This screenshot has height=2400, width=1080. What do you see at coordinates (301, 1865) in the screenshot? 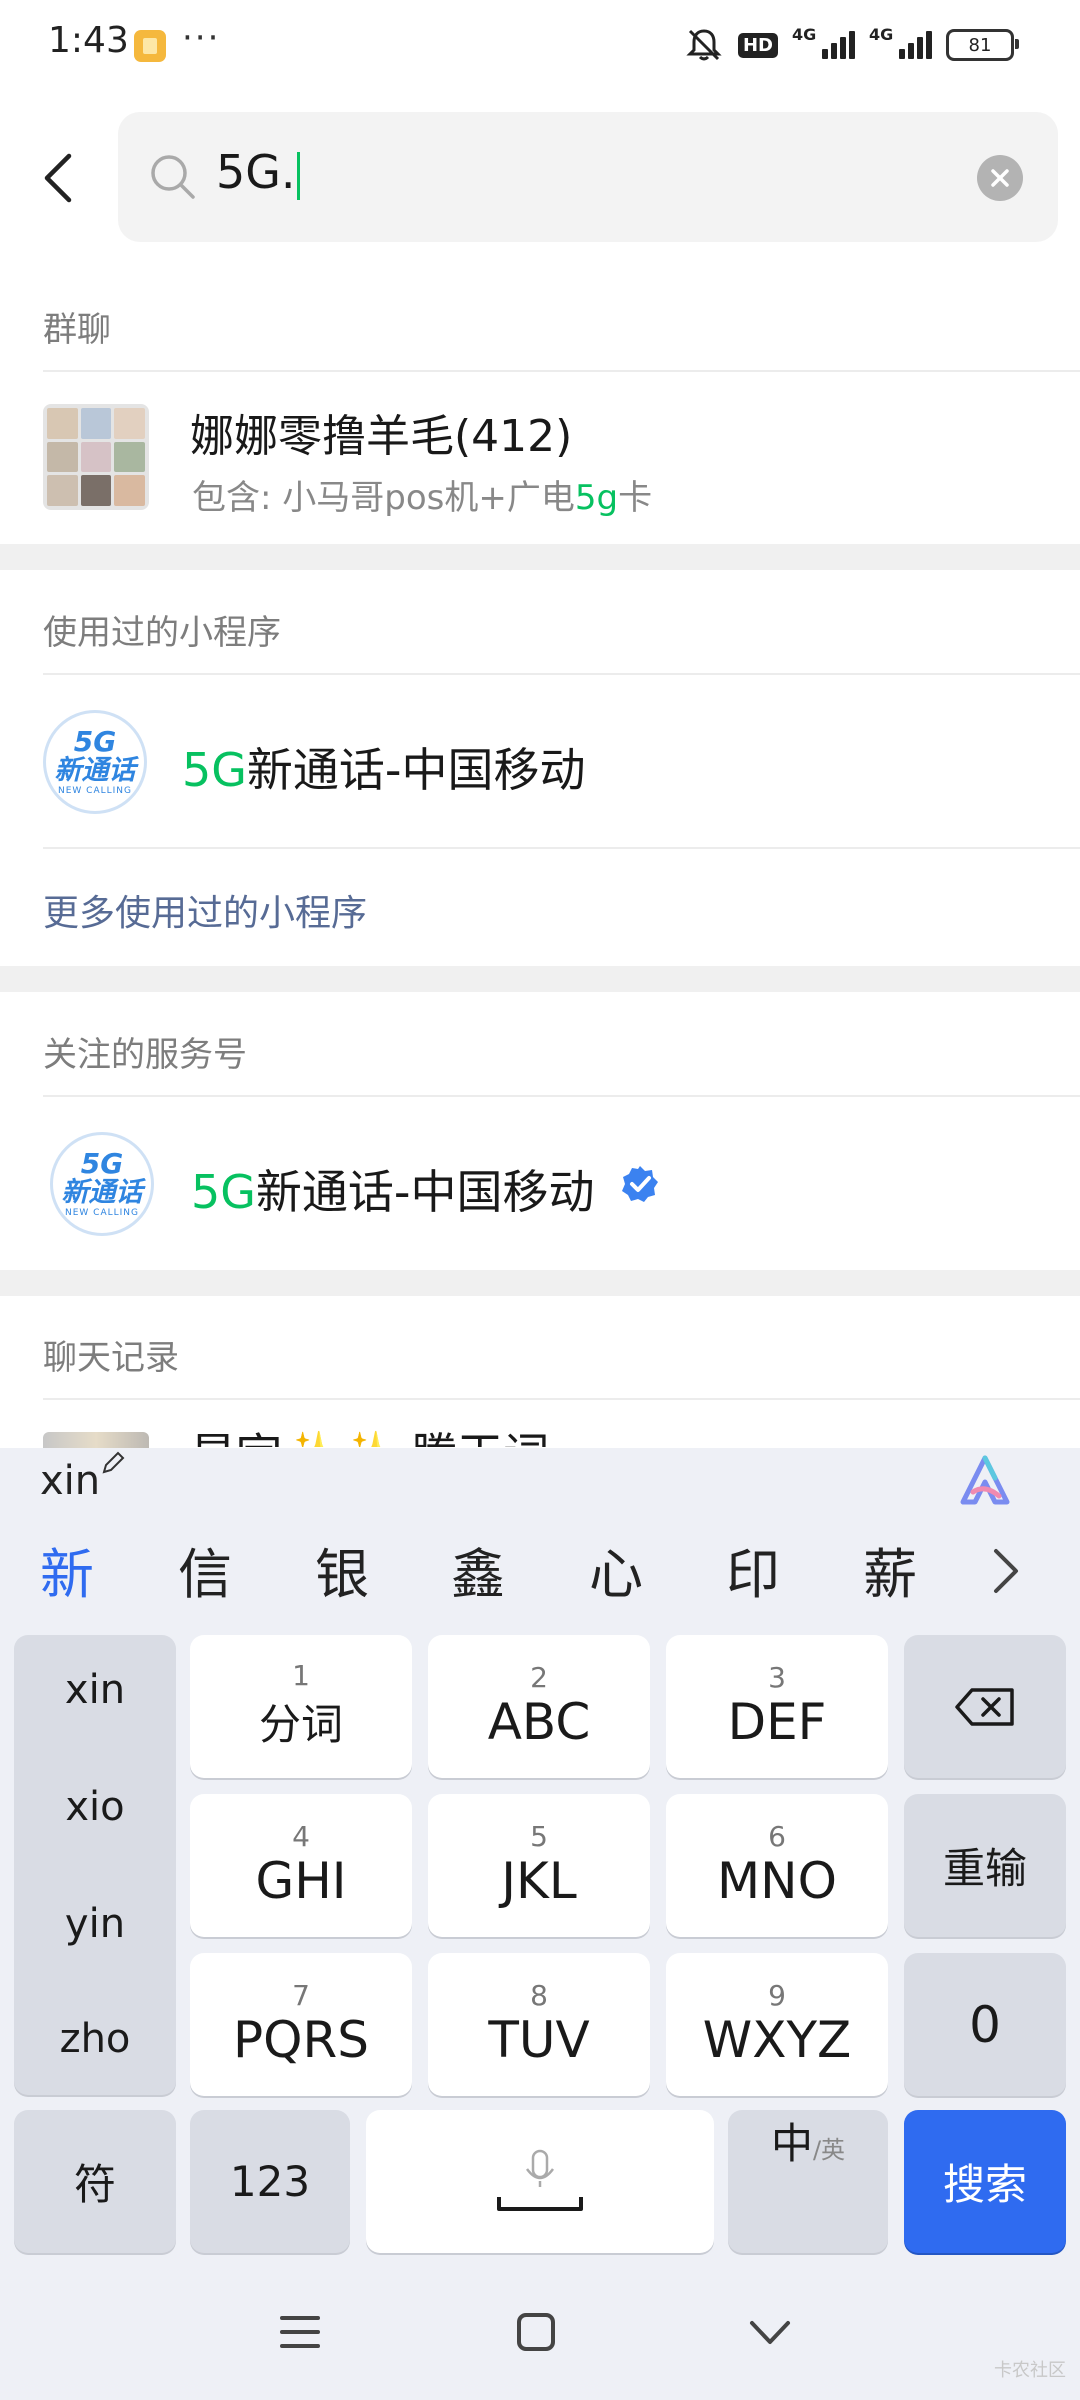
I see `key-4: 4 GHI` at bounding box center [301, 1865].